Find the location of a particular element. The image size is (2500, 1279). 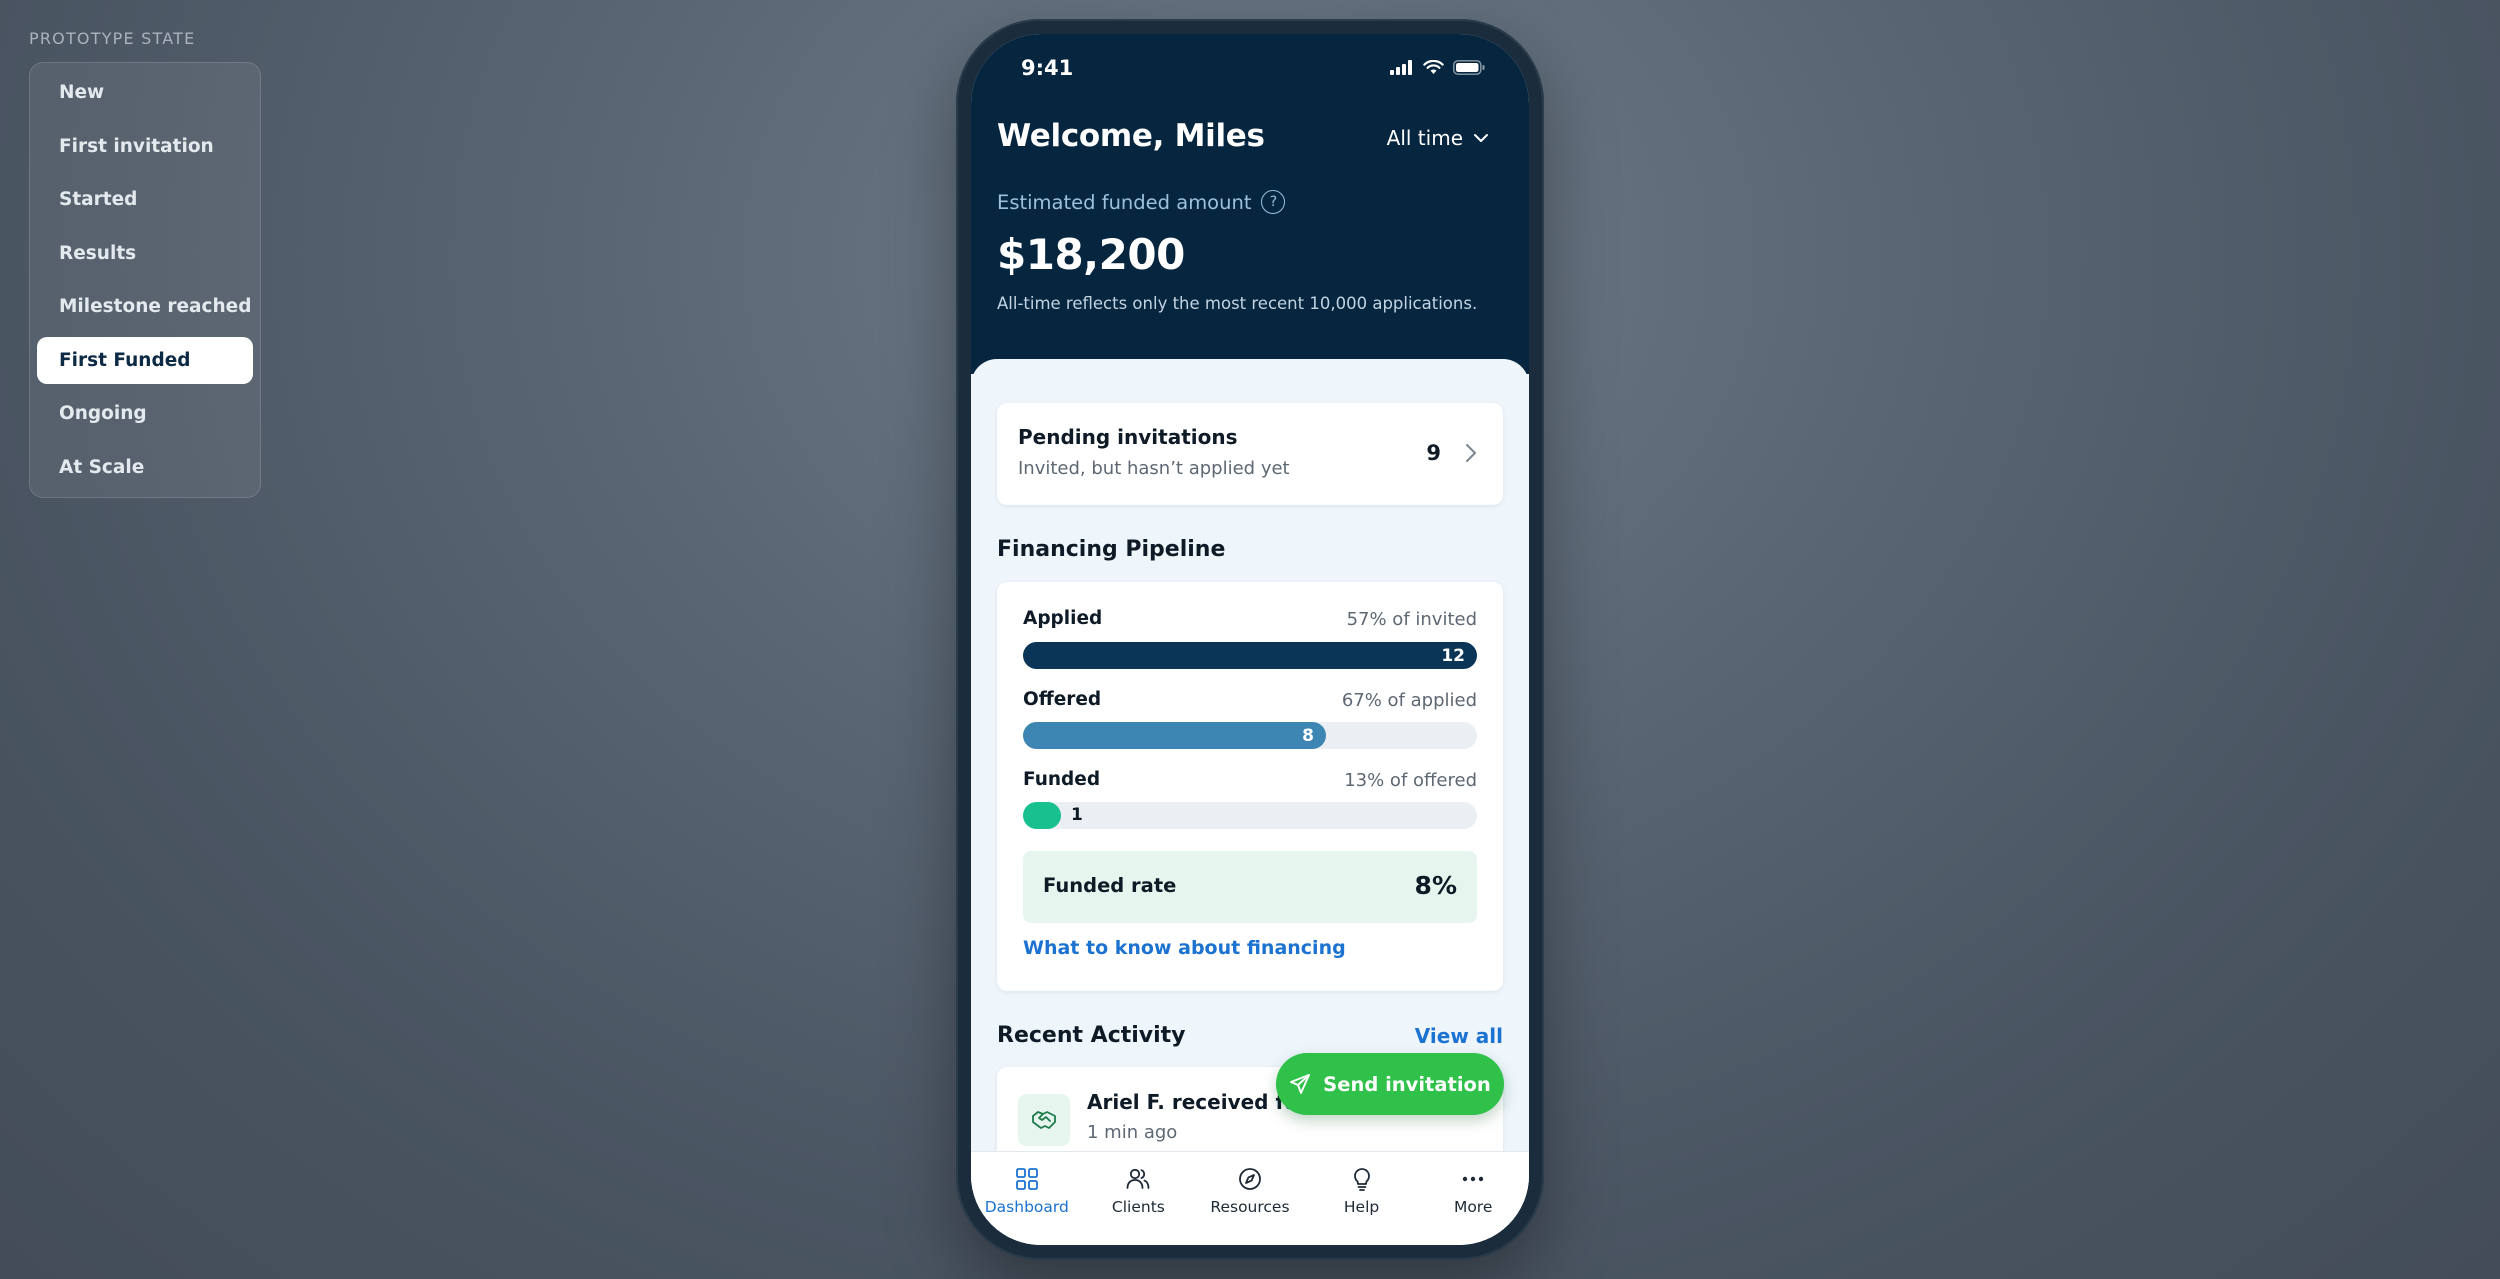

applied-label: Applied is located at coordinates (1063, 618).